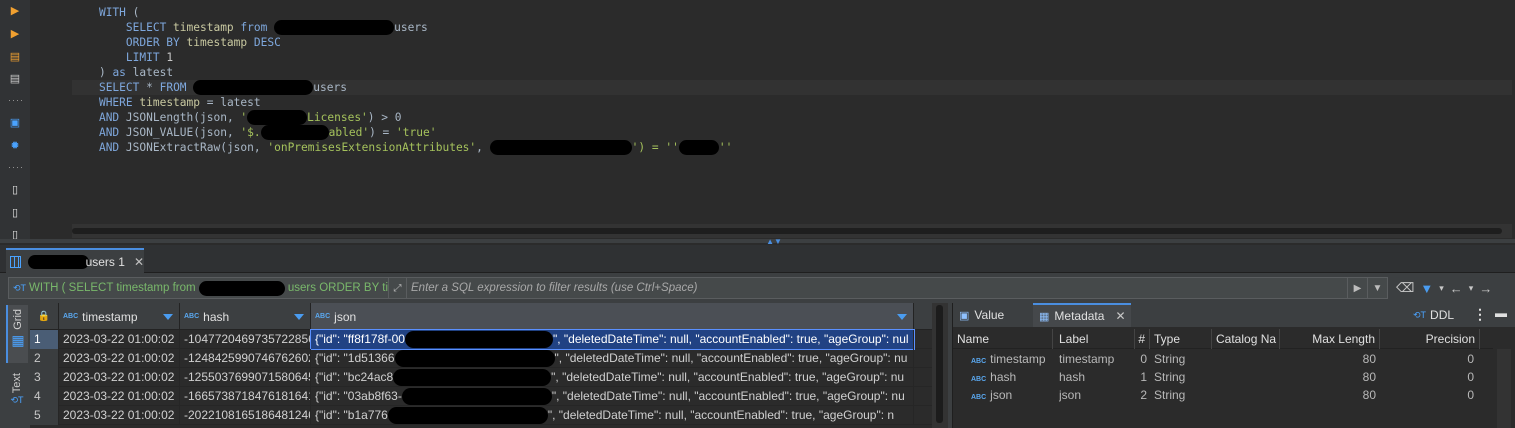 This screenshot has height=428, width=1515. Describe the element at coordinates (1442, 315) in the screenshot. I see `ddl-label: DDL` at that location.